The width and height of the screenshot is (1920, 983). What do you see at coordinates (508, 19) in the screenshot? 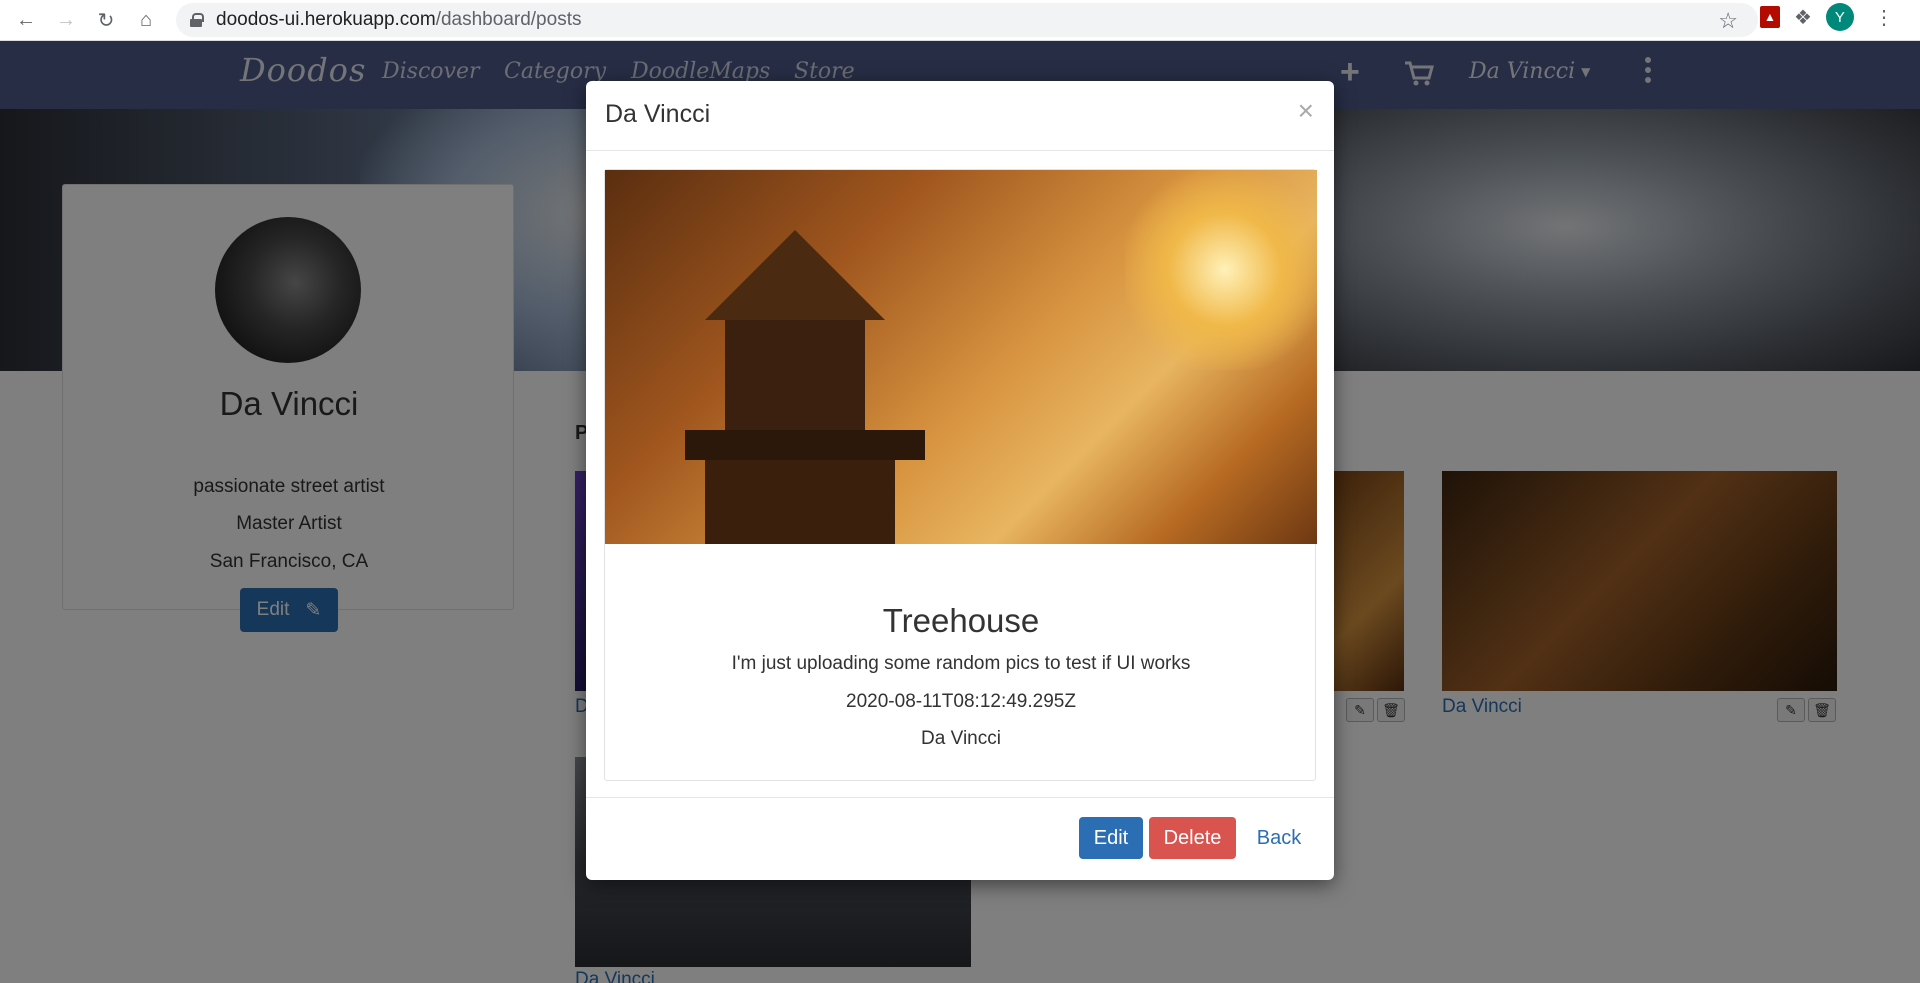
I see `url-path: /dashboard/posts` at bounding box center [508, 19].